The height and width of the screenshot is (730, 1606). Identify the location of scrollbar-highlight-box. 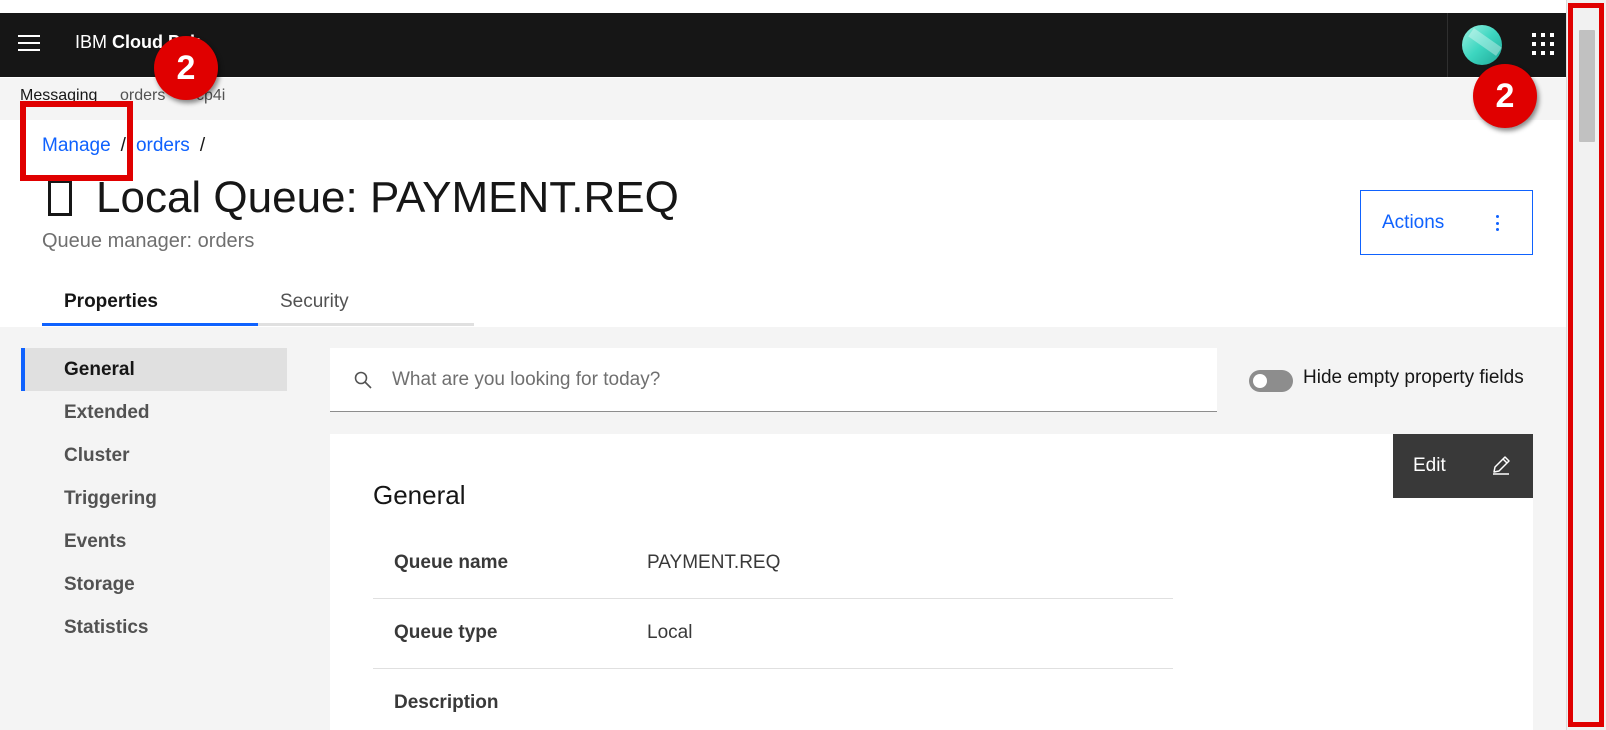
(1586, 365).